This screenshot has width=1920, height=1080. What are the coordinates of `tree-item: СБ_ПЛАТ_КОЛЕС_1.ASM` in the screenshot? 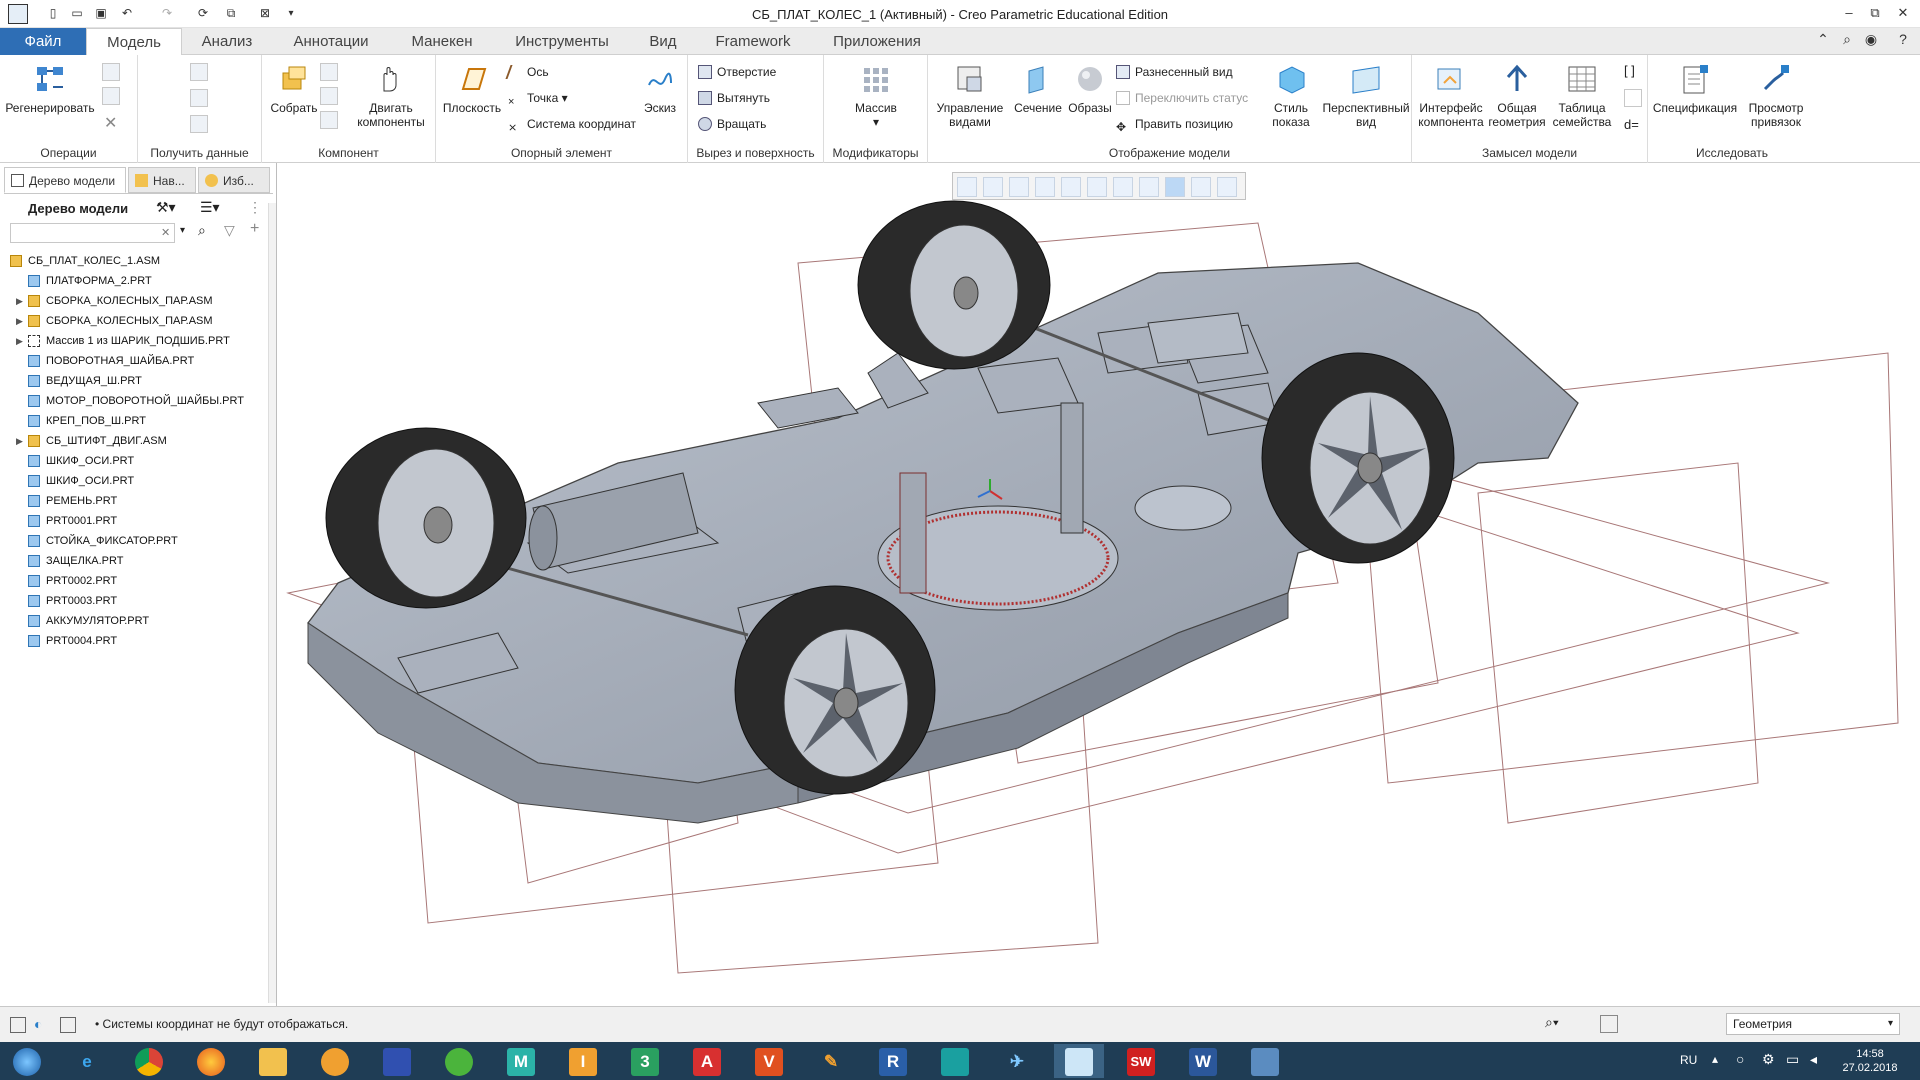 It's located at (138, 261).